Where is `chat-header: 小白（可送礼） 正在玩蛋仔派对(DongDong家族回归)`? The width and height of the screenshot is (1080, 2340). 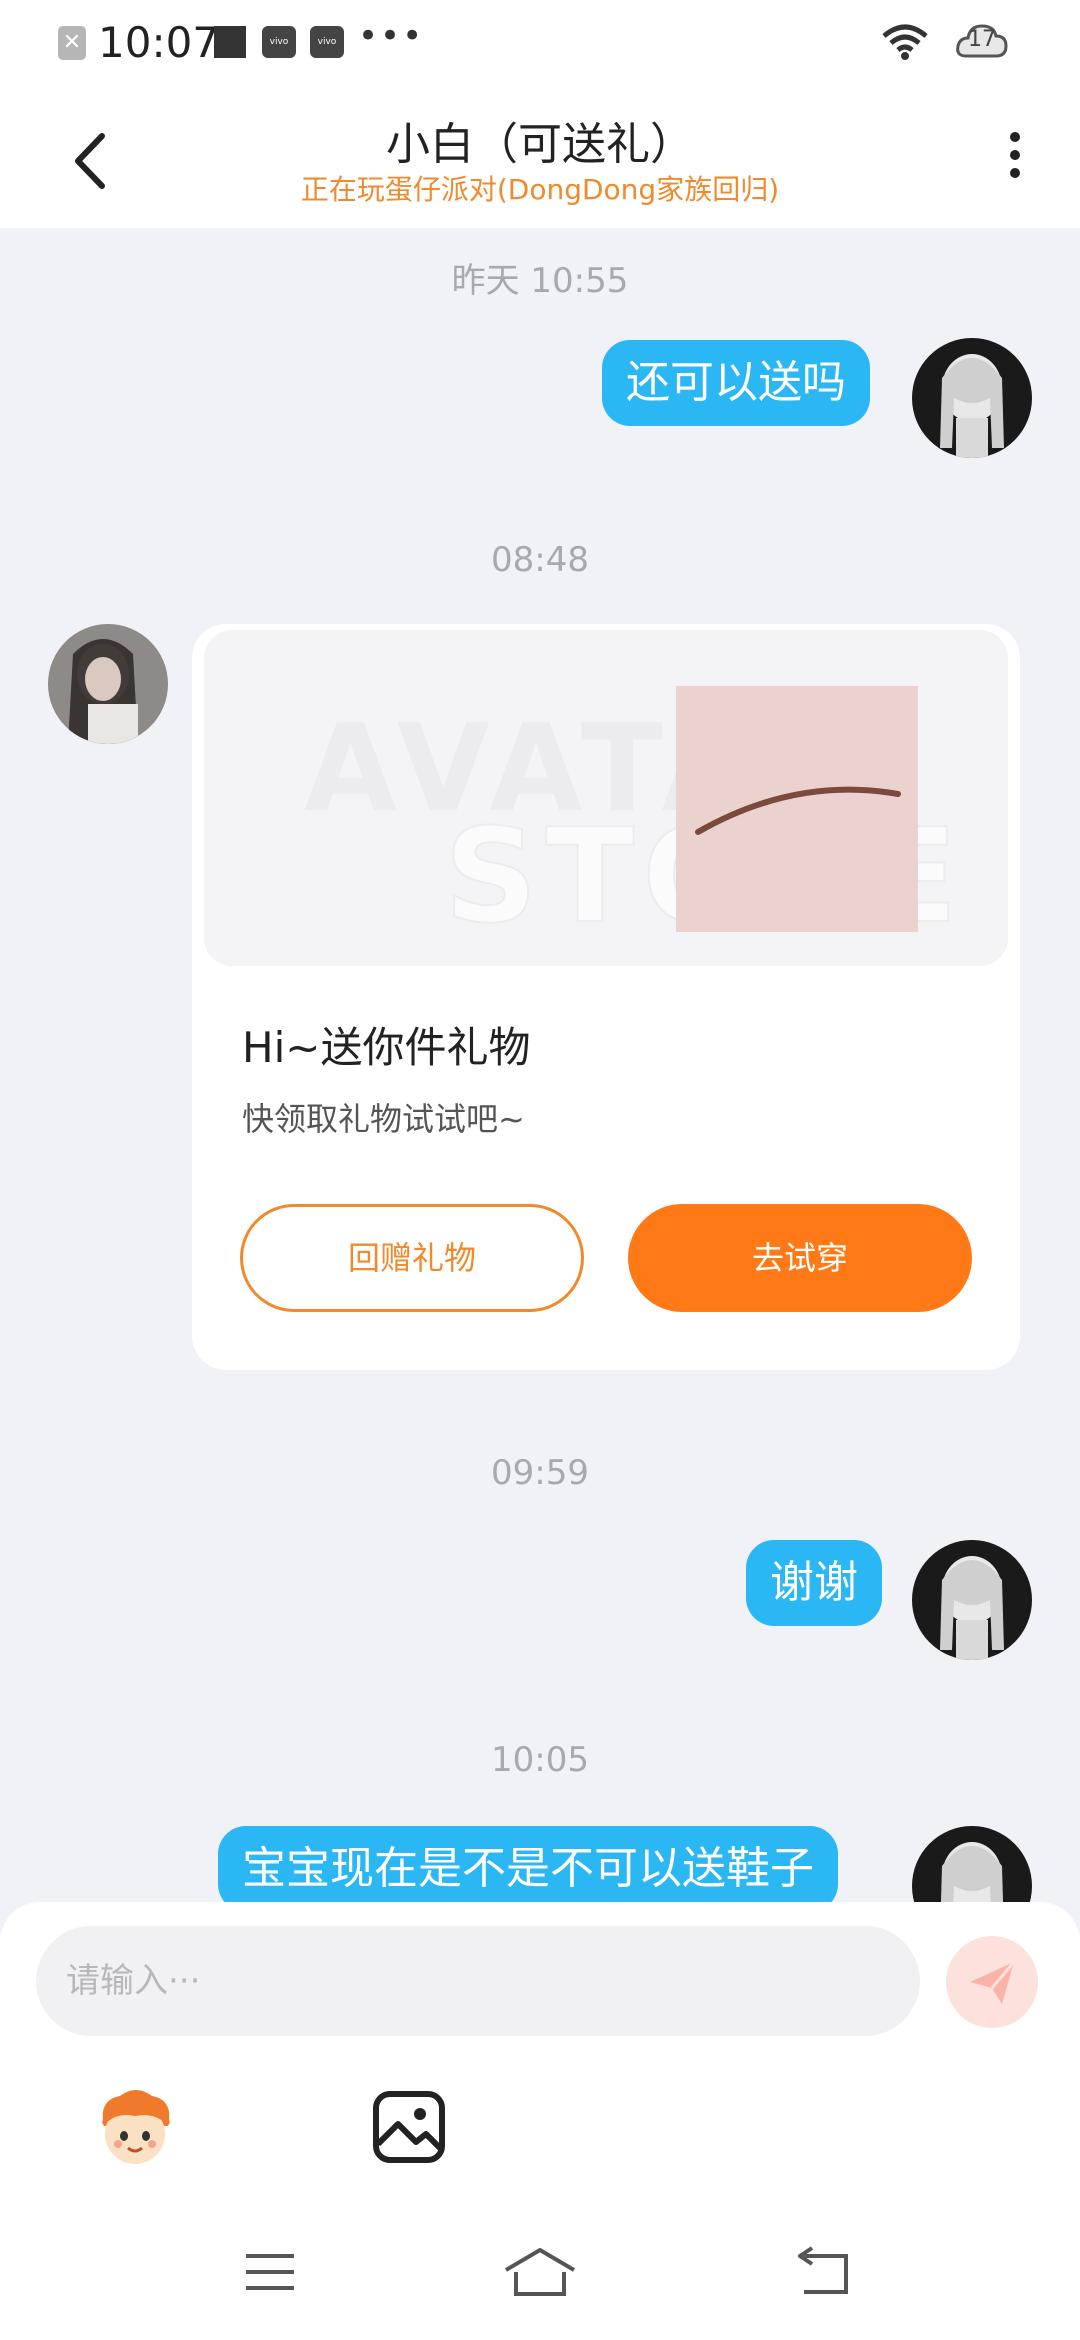
chat-header: 小白（可送礼） 正在玩蛋仔派对(DongDong家族回归) is located at coordinates (540, 157).